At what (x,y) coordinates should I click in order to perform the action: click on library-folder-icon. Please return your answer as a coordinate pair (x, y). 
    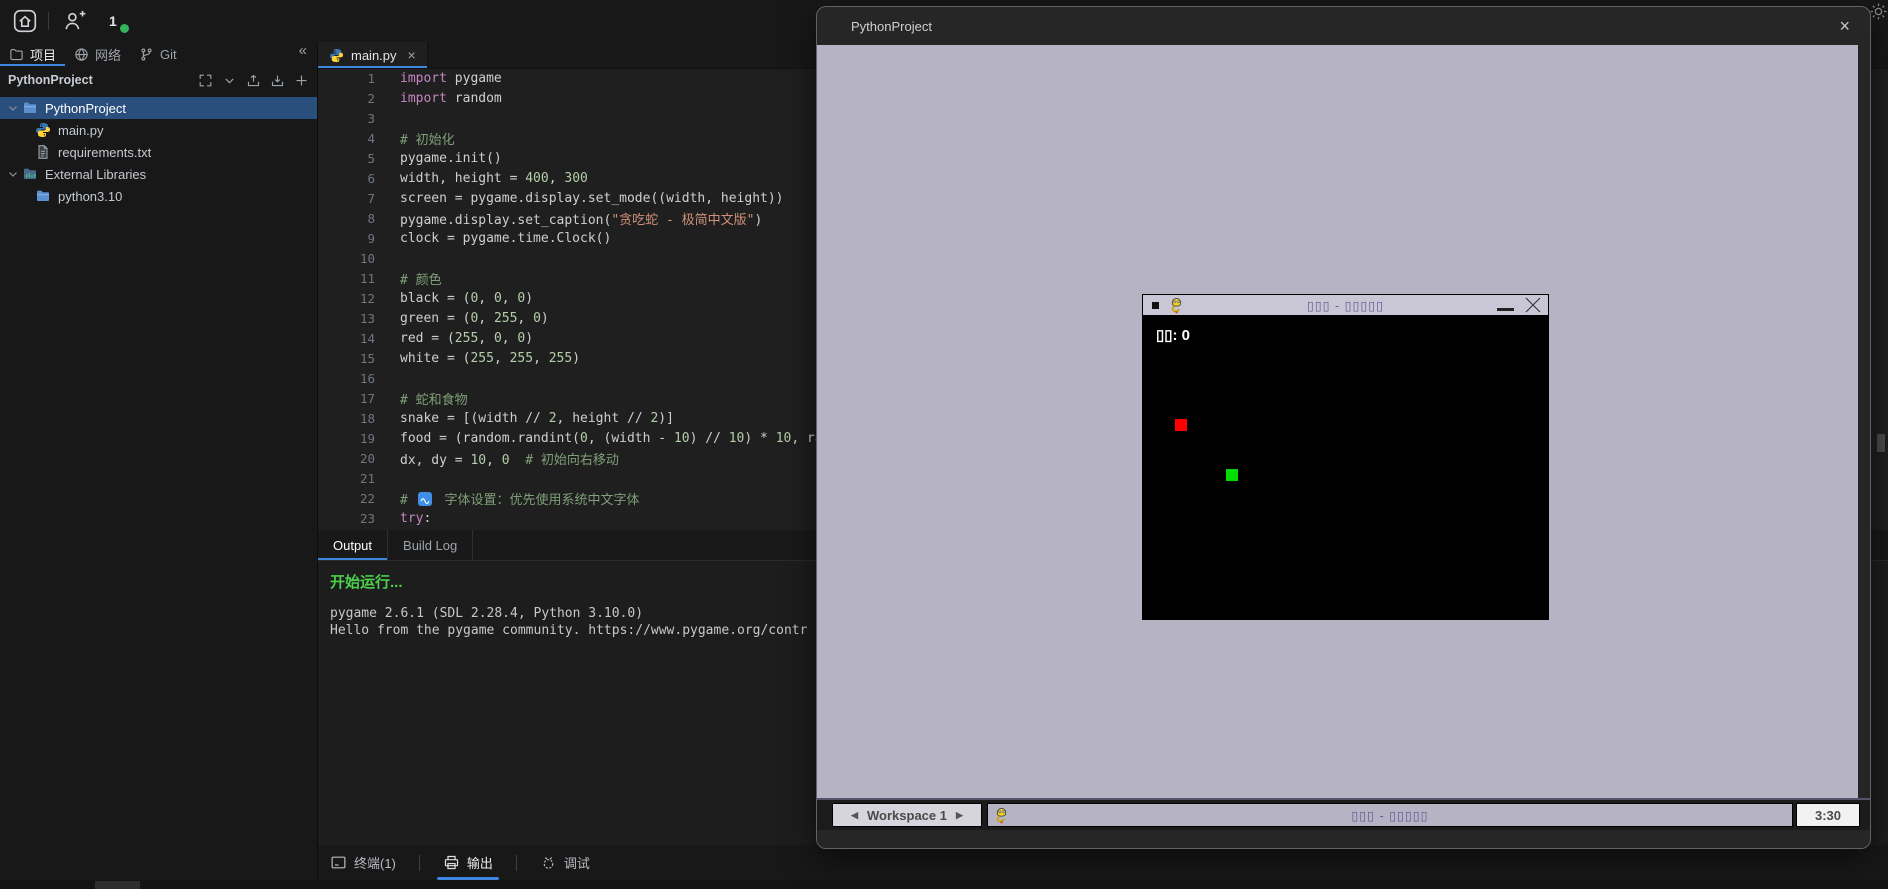
    Looking at the image, I should click on (30, 174).